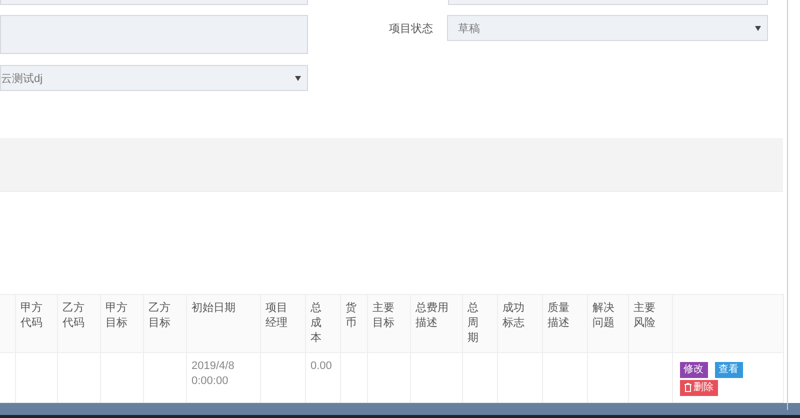  Describe the element at coordinates (154, 78) in the screenshot. I see `client-select: 云测试dj` at that location.